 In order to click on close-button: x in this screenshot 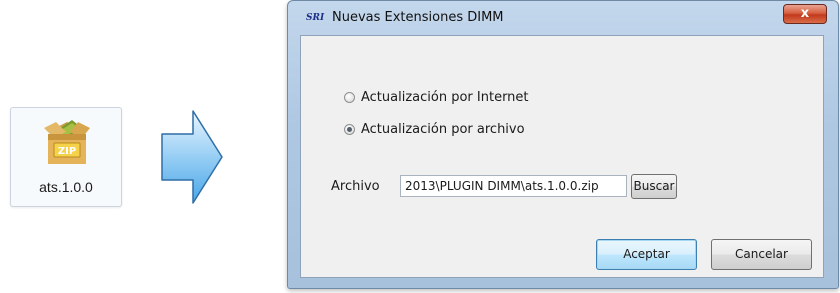, I will do `click(805, 14)`.